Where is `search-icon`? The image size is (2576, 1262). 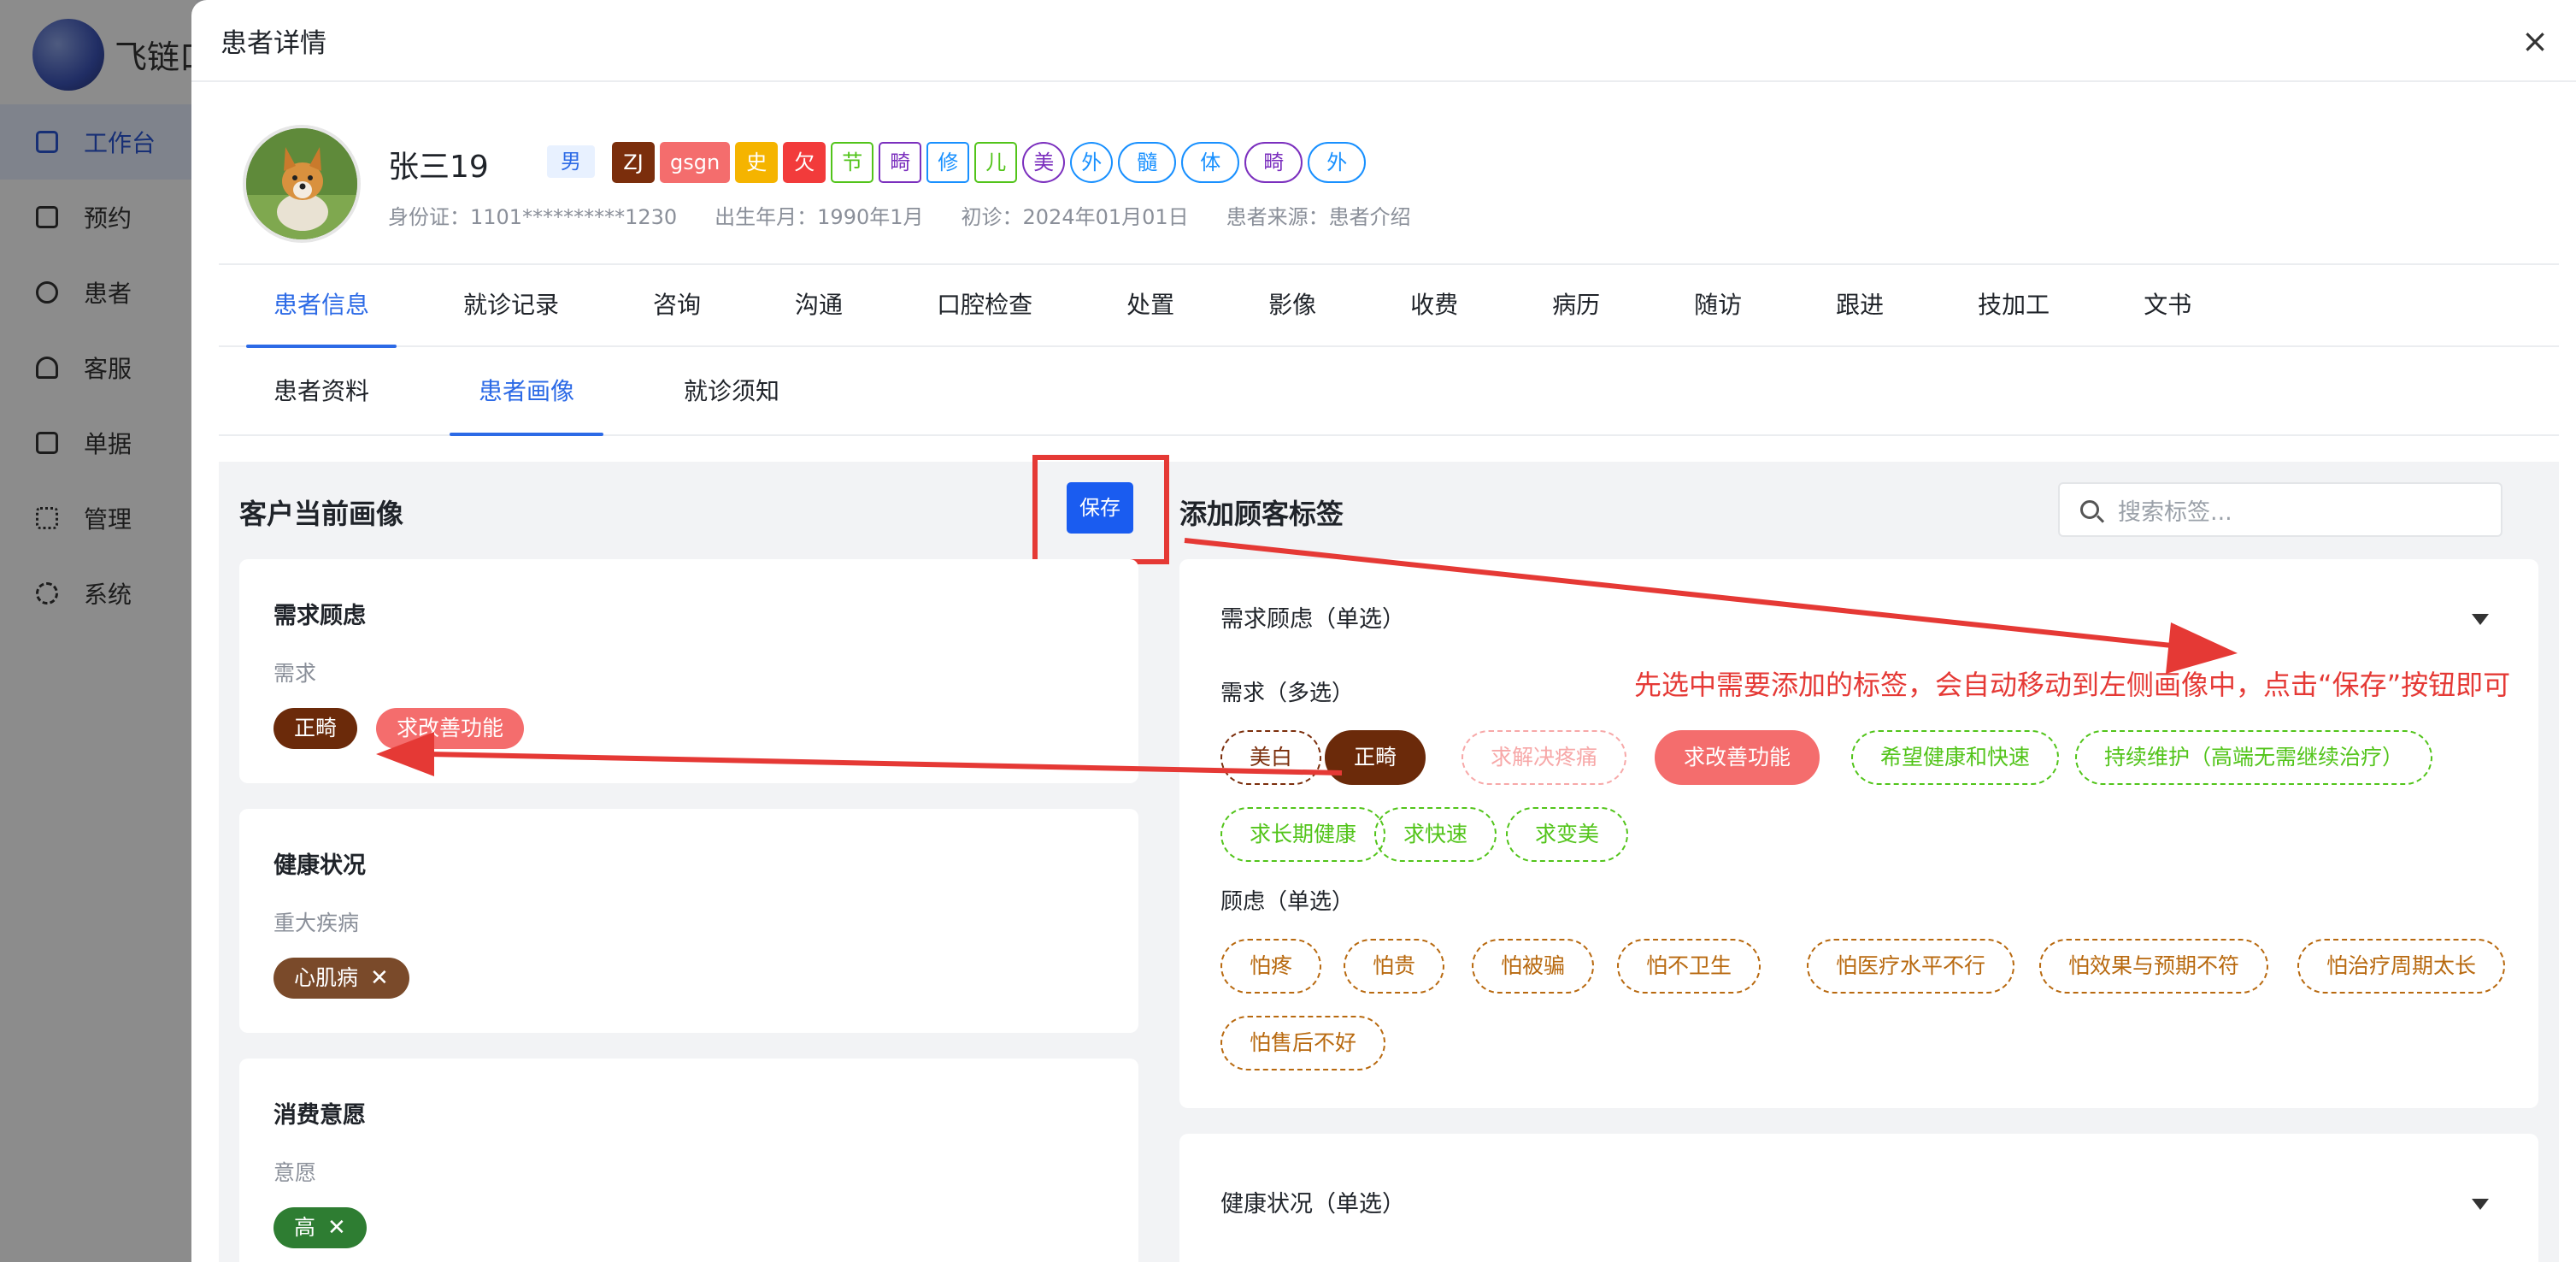
search-icon is located at coordinates (2089, 510).